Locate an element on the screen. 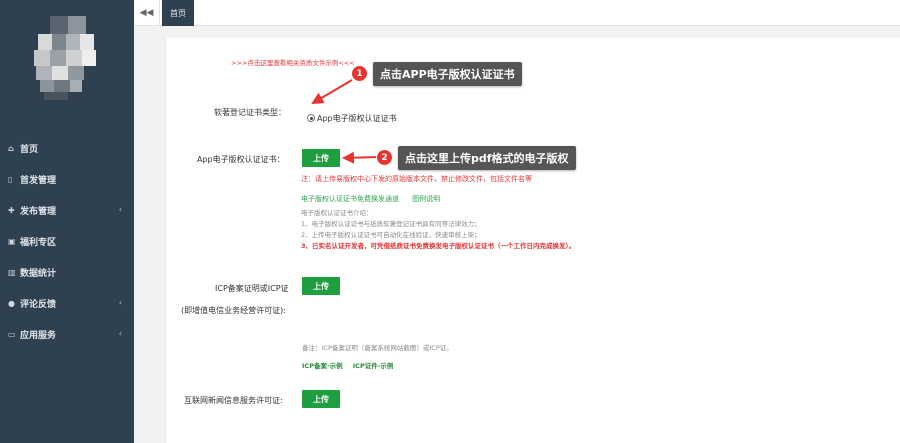  sidebar-item-label: 首发管理 is located at coordinates (38, 181).